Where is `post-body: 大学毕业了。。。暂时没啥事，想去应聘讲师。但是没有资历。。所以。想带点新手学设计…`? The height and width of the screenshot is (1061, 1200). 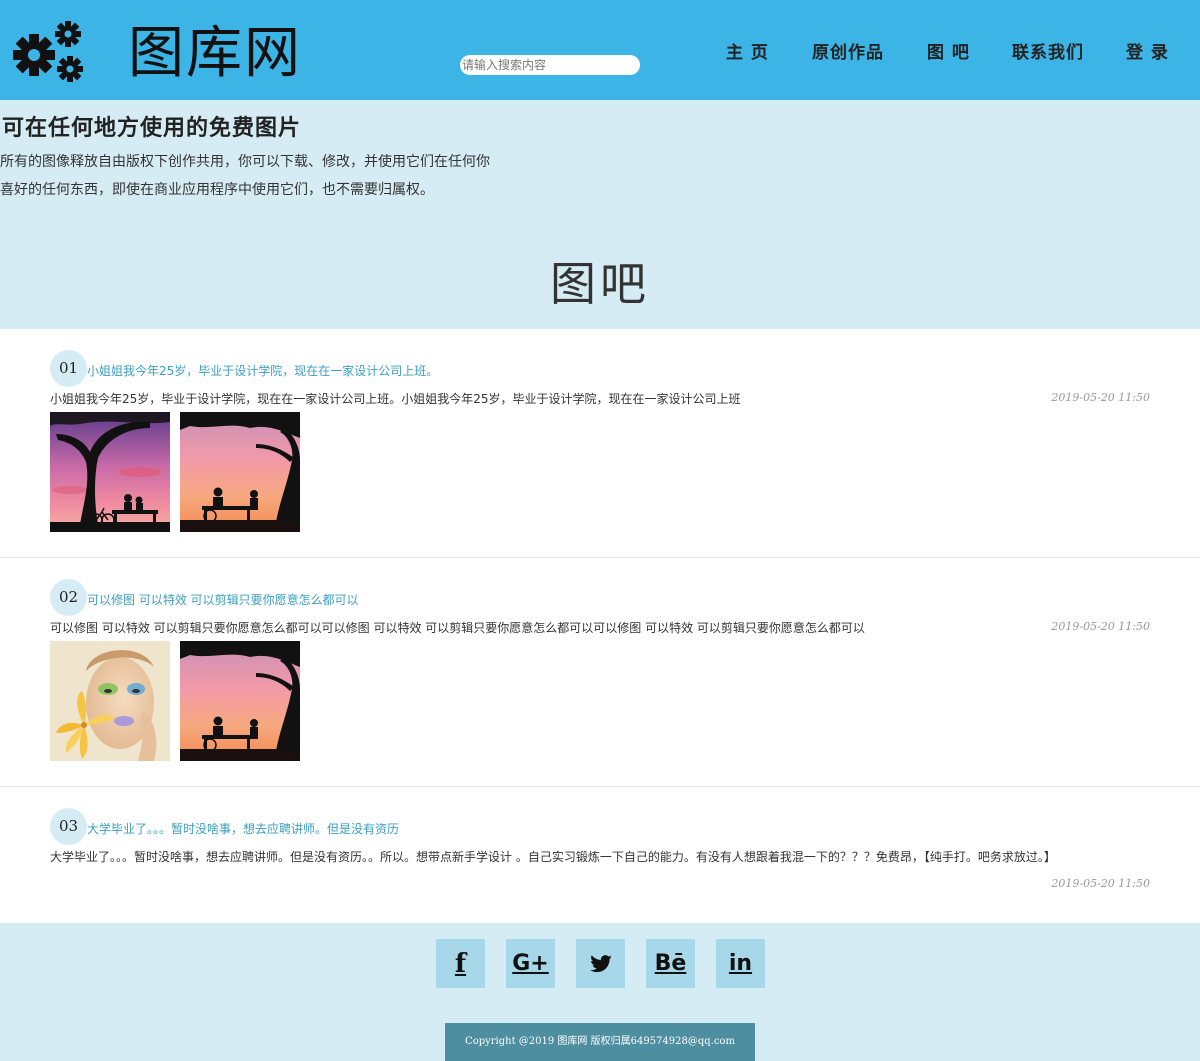
post-body: 大学毕业了。。。暂时没啥事，想去应聘讲师。但是没有资历。。所以。想带点新手学设计… is located at coordinates (553, 857).